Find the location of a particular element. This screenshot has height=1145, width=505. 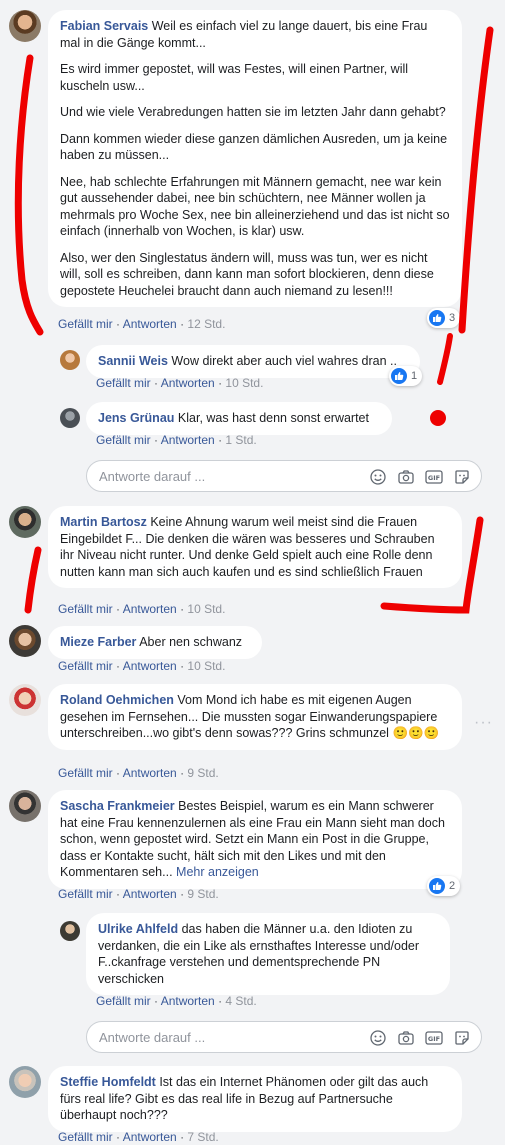

comment-bubble: Mieze Farber Aber nen schwanz is located at coordinates (155, 642).